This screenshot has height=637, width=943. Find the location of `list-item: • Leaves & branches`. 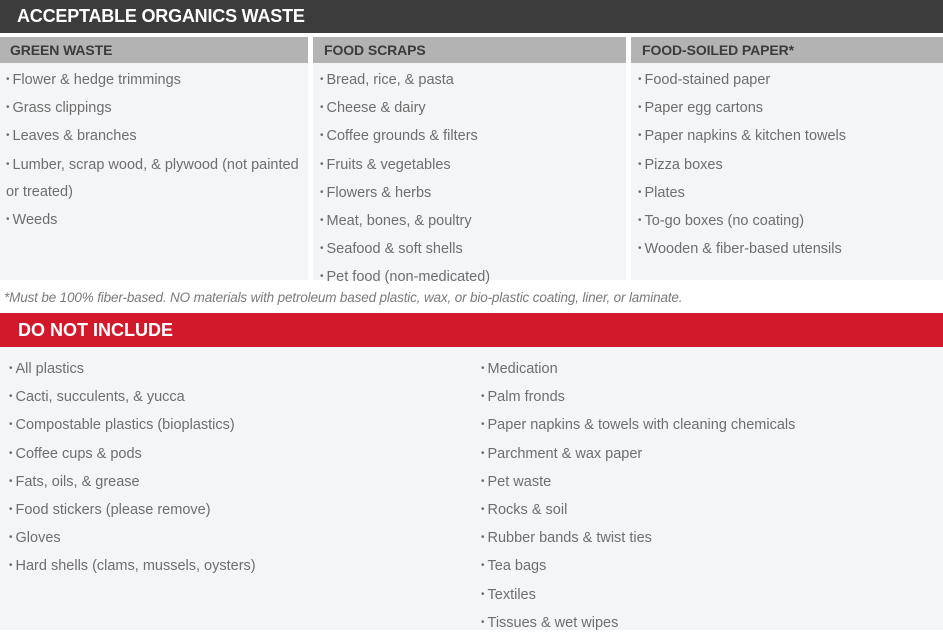

list-item: • Leaves & branches is located at coordinates (157, 136).